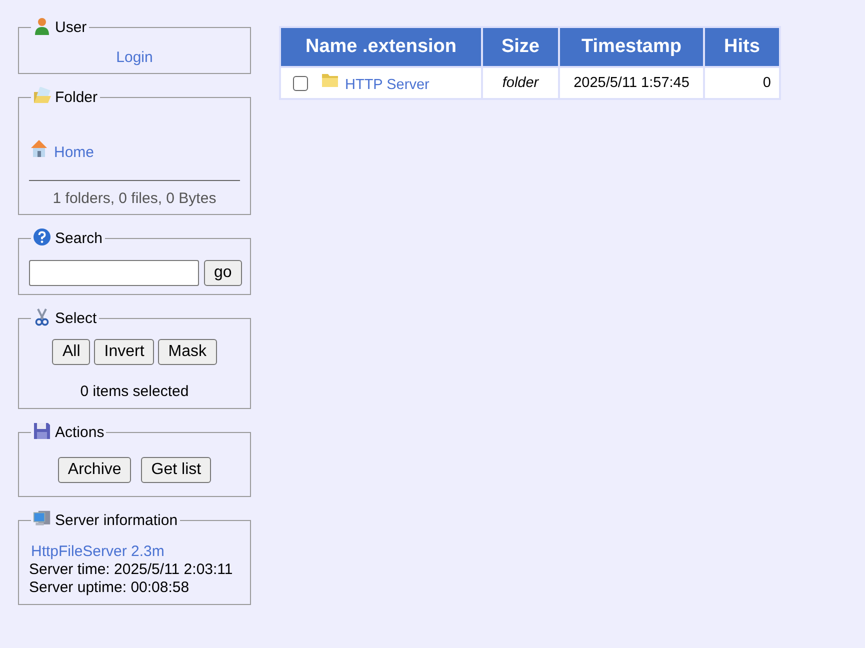  Describe the element at coordinates (134, 392) in the screenshot. I see `selection-status: 0 items selected` at that location.